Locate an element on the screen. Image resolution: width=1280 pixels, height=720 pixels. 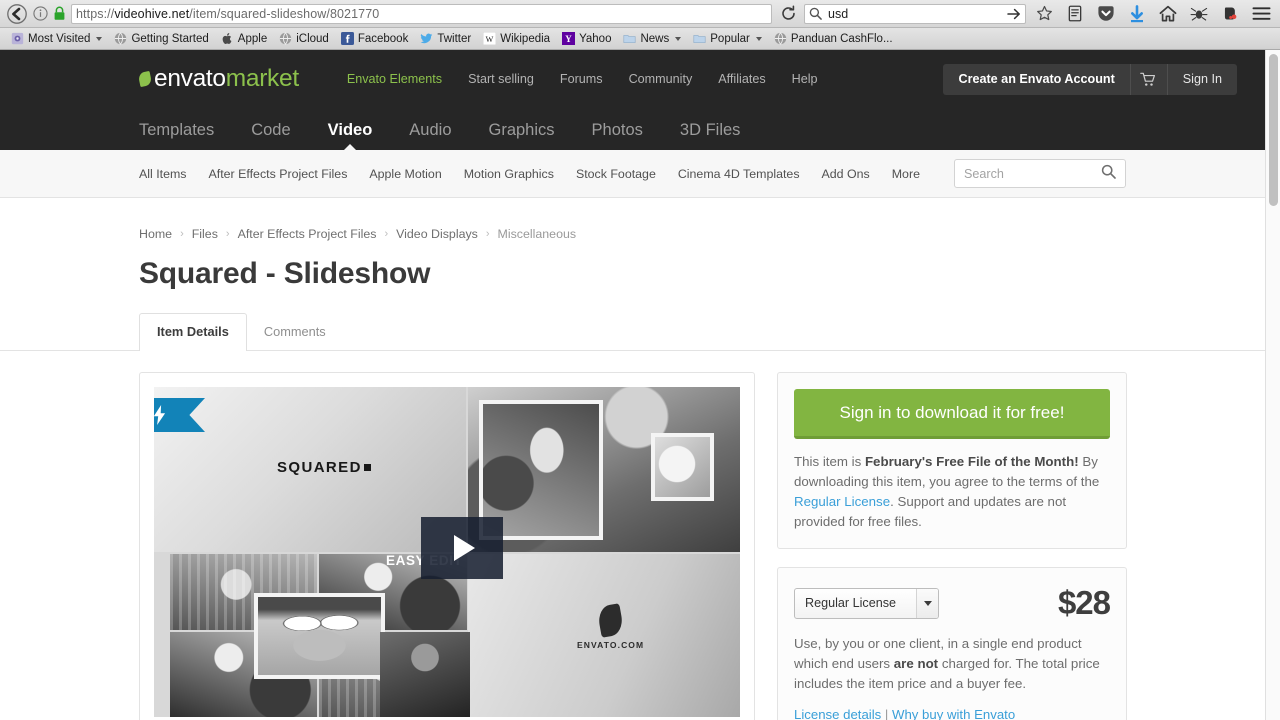
arrow-right-icon is located at coordinates (1014, 14).